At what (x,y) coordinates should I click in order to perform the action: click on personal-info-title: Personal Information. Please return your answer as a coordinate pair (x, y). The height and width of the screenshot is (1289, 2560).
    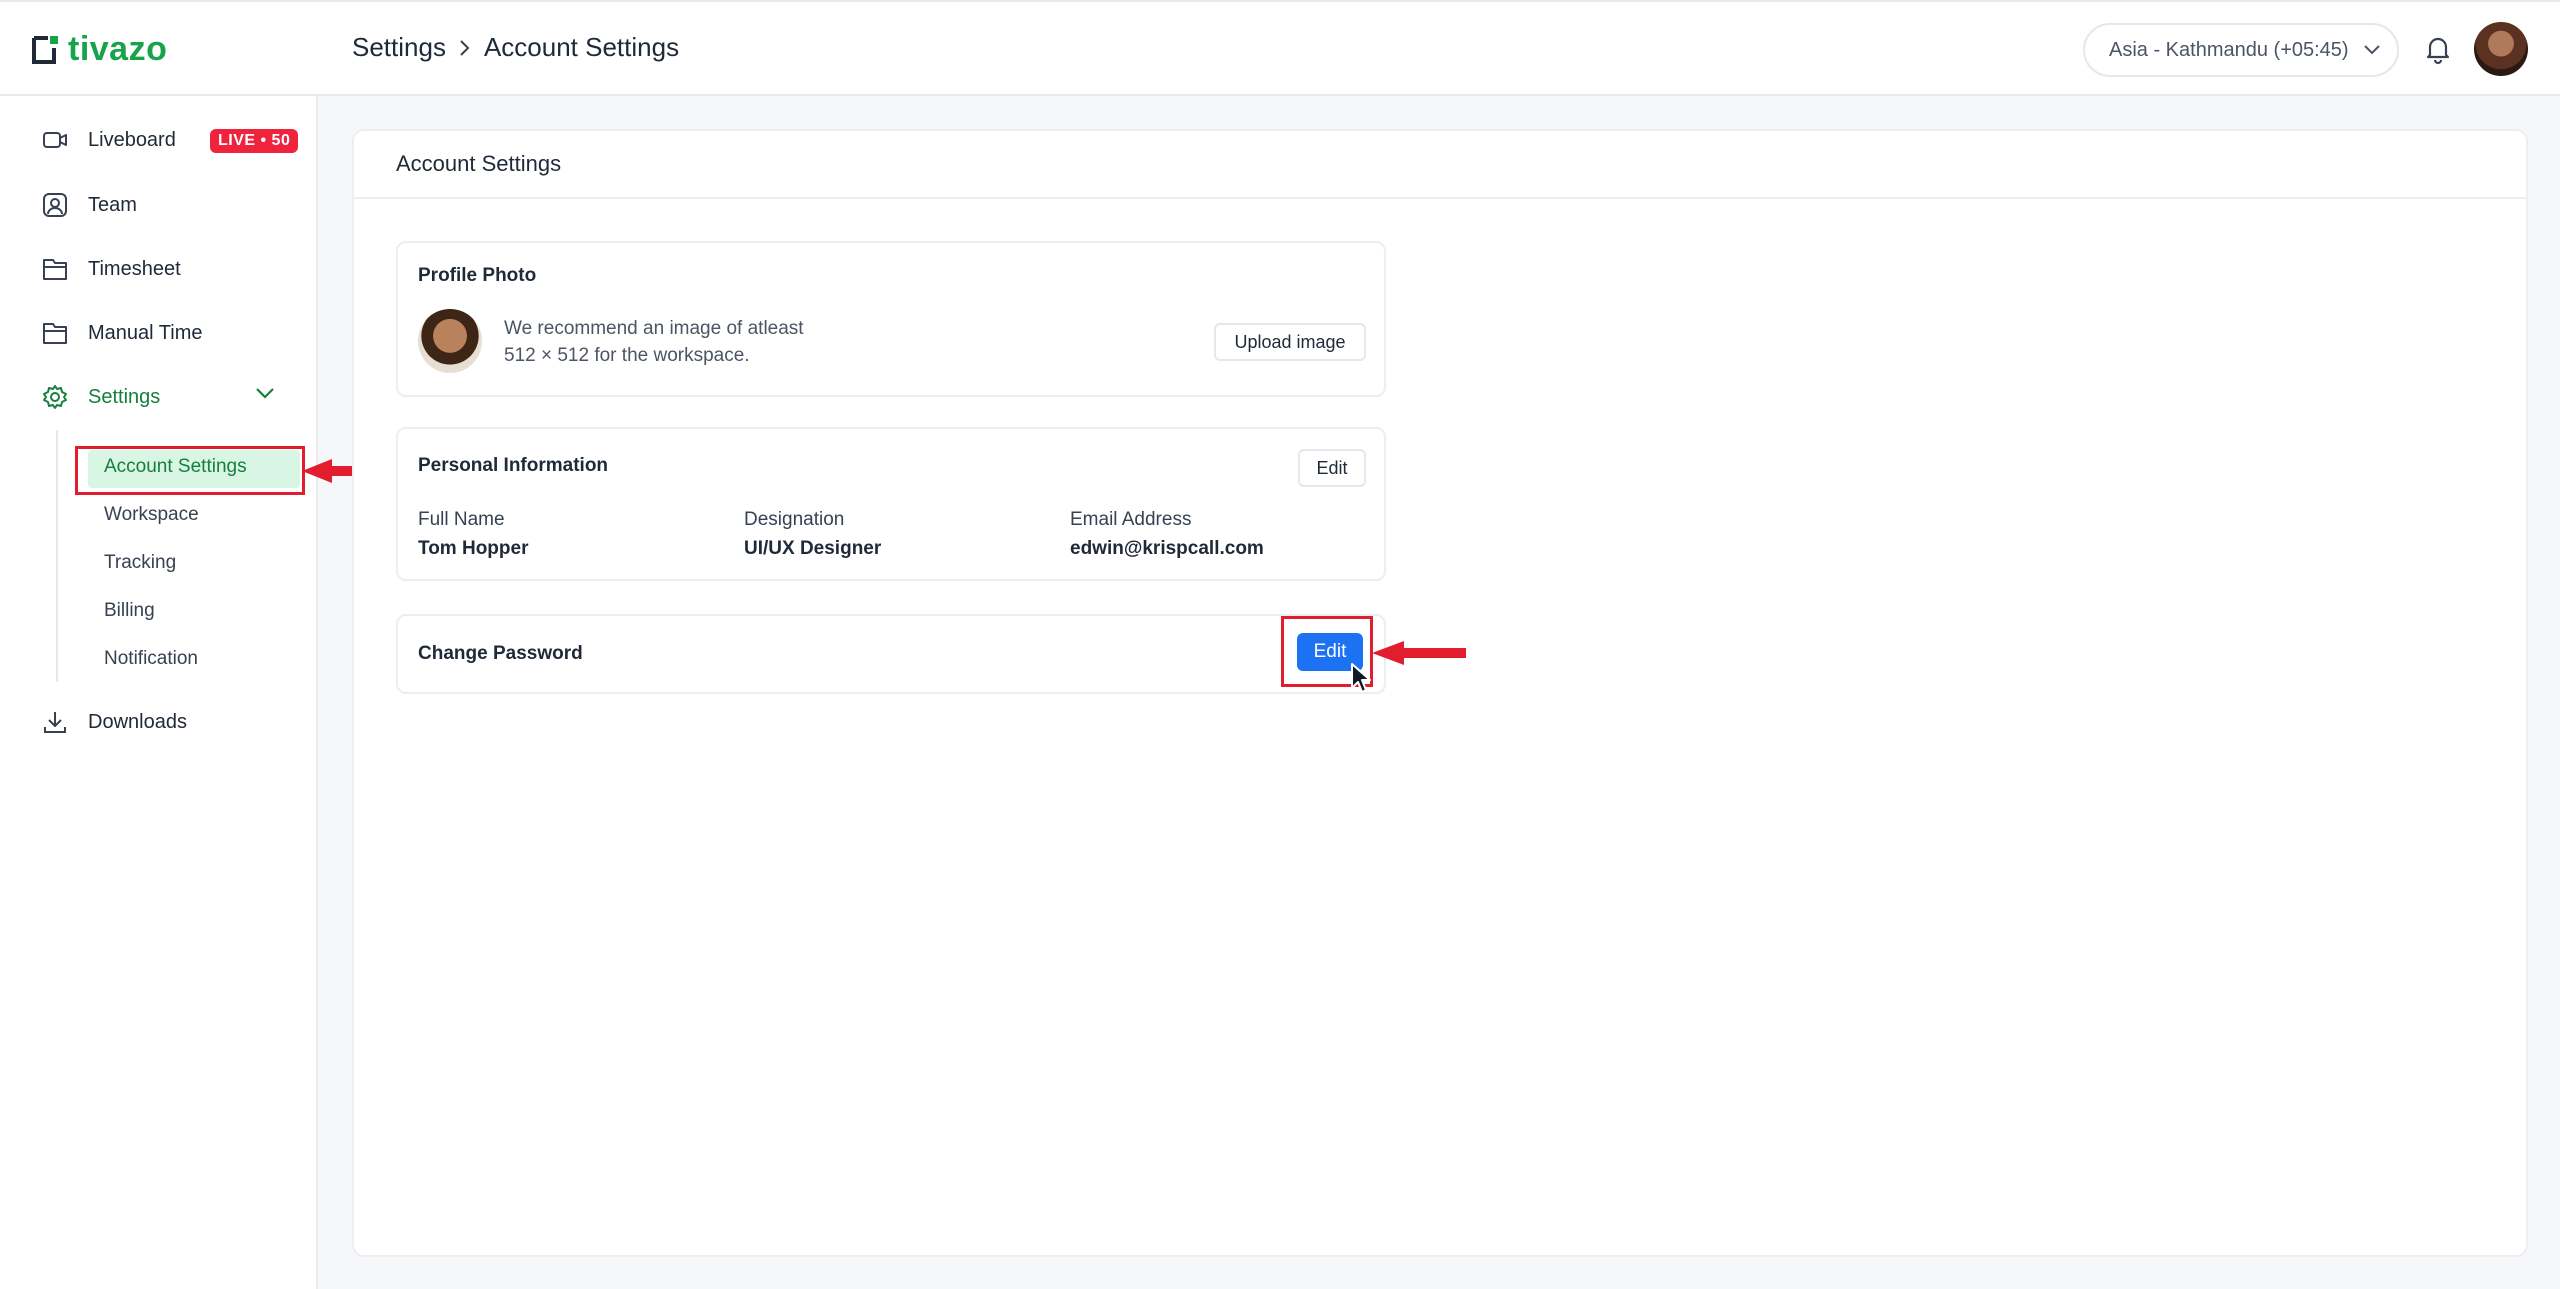
    Looking at the image, I should click on (513, 465).